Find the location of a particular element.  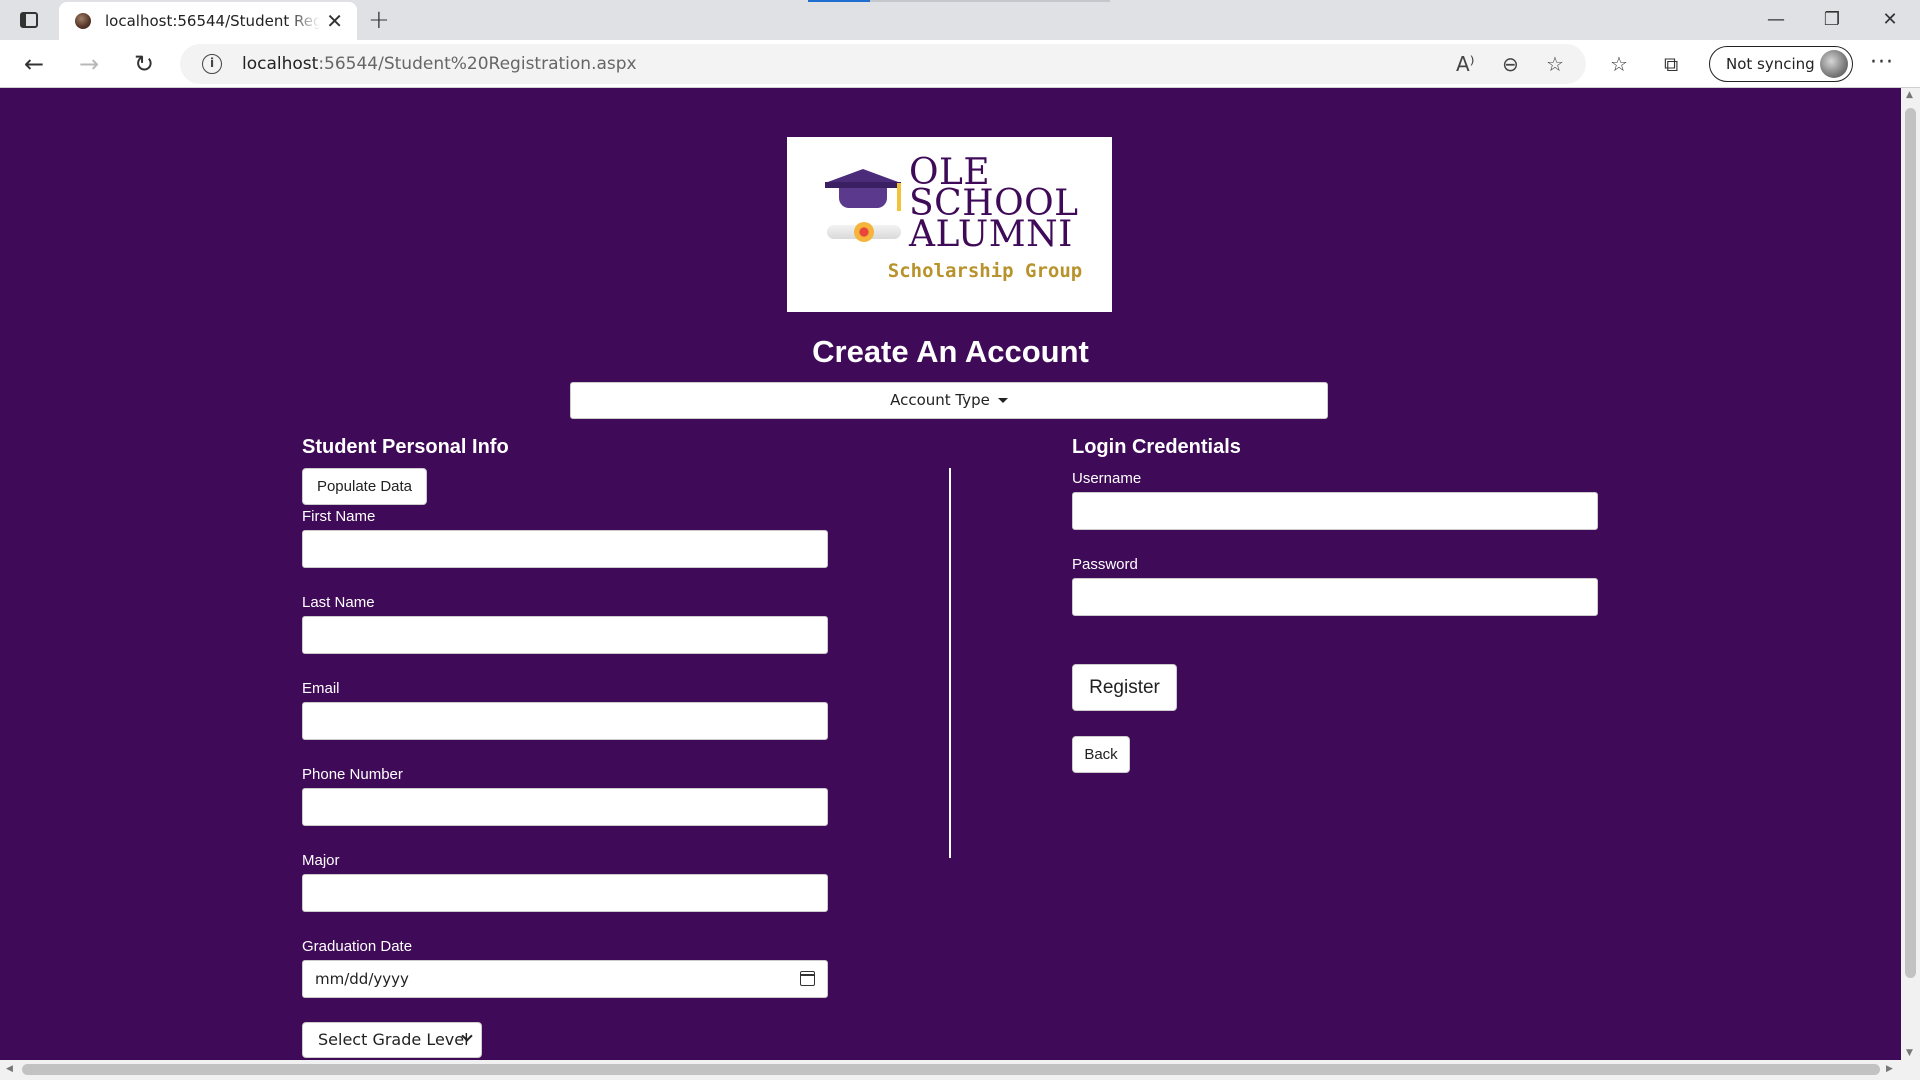

zoom-out-icon: ⊖ is located at coordinates (1510, 64).